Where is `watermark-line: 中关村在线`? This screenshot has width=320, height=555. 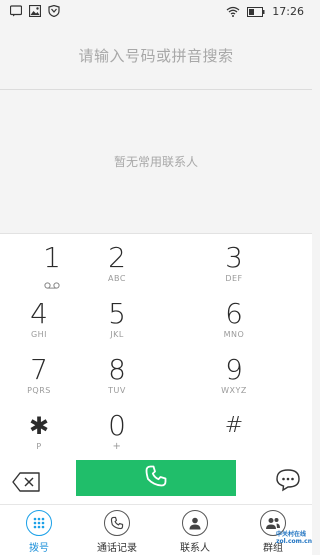 watermark-line: 中关村在线 is located at coordinates (291, 534).